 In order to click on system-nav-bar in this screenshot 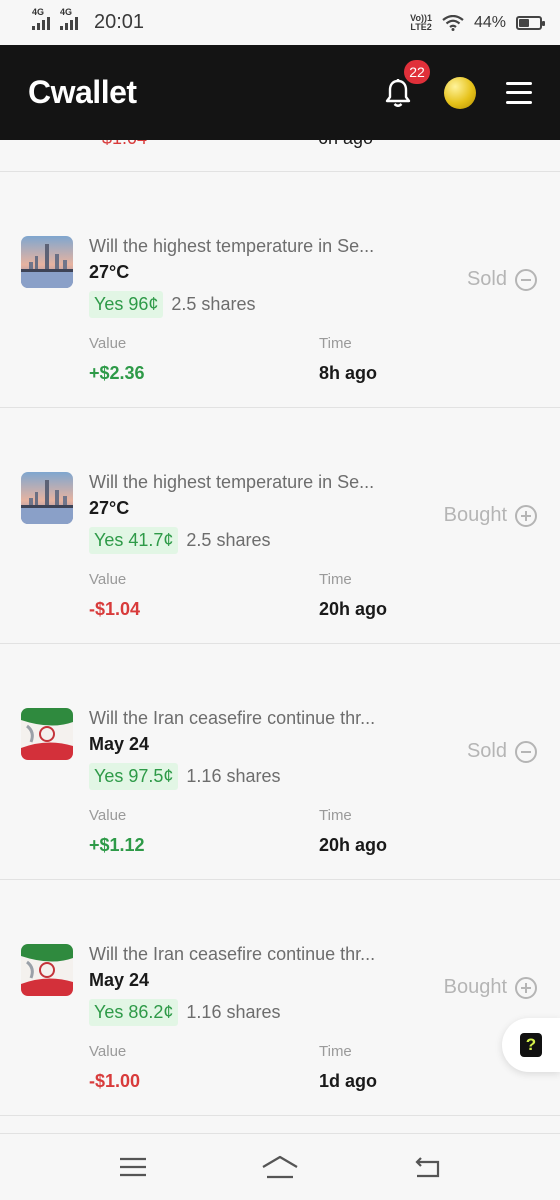, I will do `click(280, 1166)`.